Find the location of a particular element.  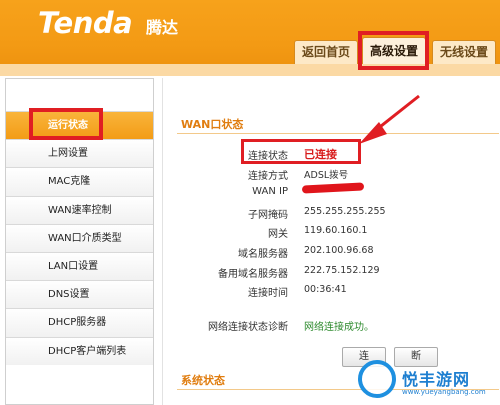

sidebar-item-mac-clone: MAC克隆 is located at coordinates (79, 181).